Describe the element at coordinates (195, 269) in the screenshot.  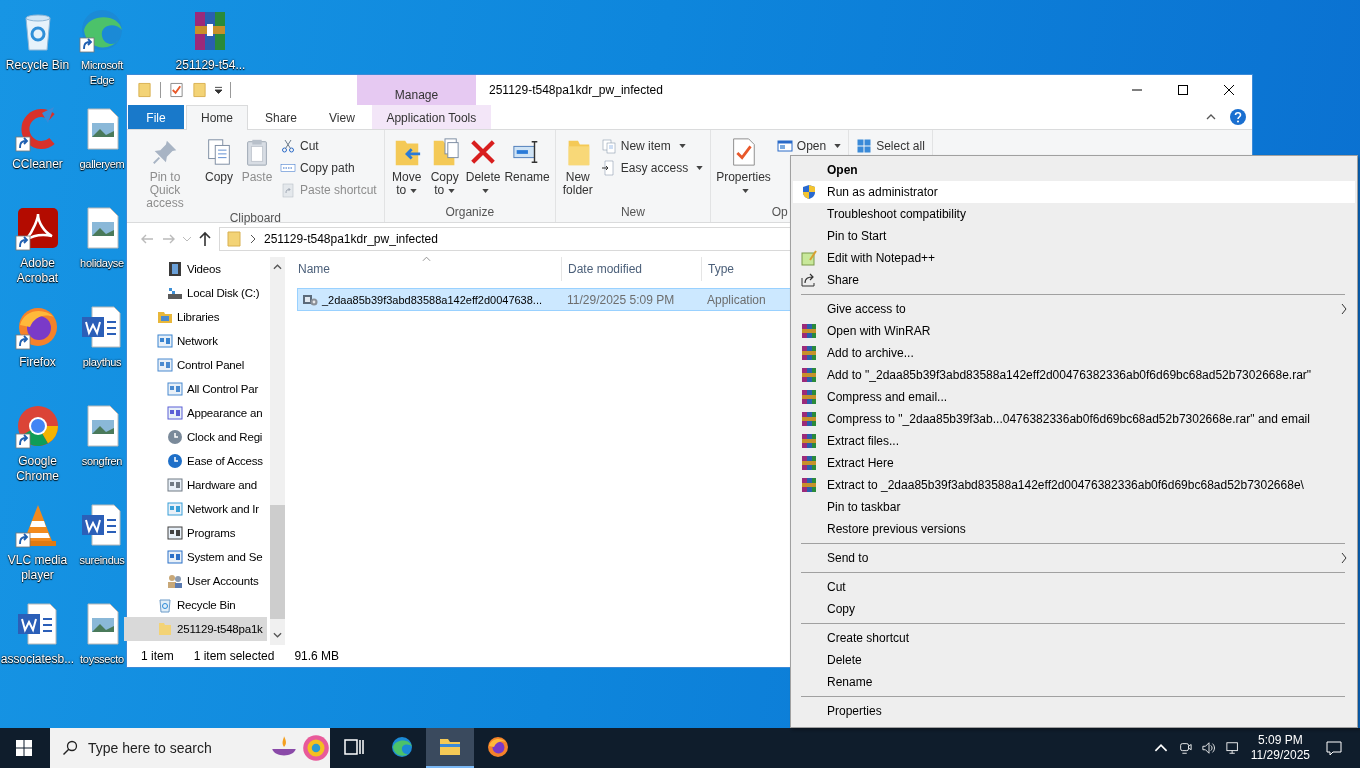
I see `nav-item: Videos` at that location.